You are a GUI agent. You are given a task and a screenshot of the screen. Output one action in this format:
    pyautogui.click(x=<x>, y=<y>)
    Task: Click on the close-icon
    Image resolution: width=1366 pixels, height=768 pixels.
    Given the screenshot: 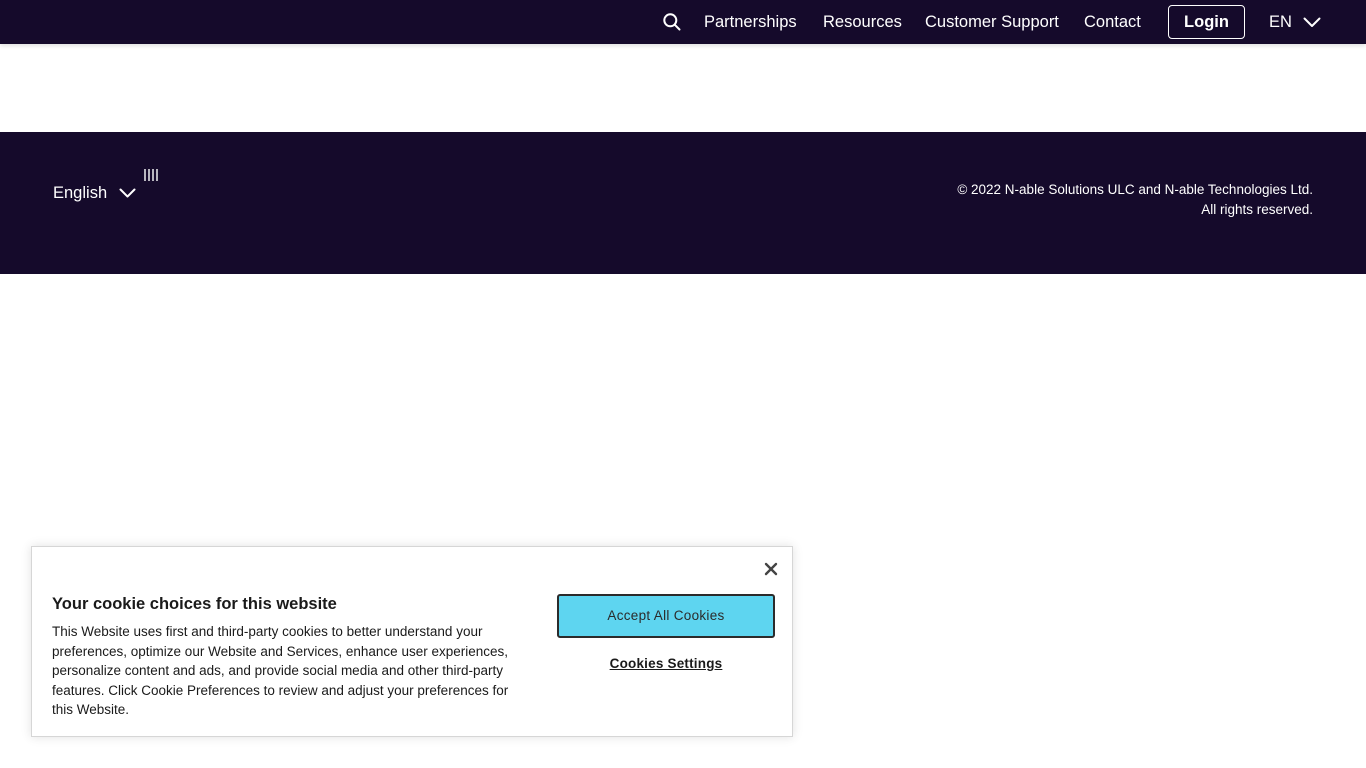 What is the action you would take?
    pyautogui.click(x=771, y=569)
    